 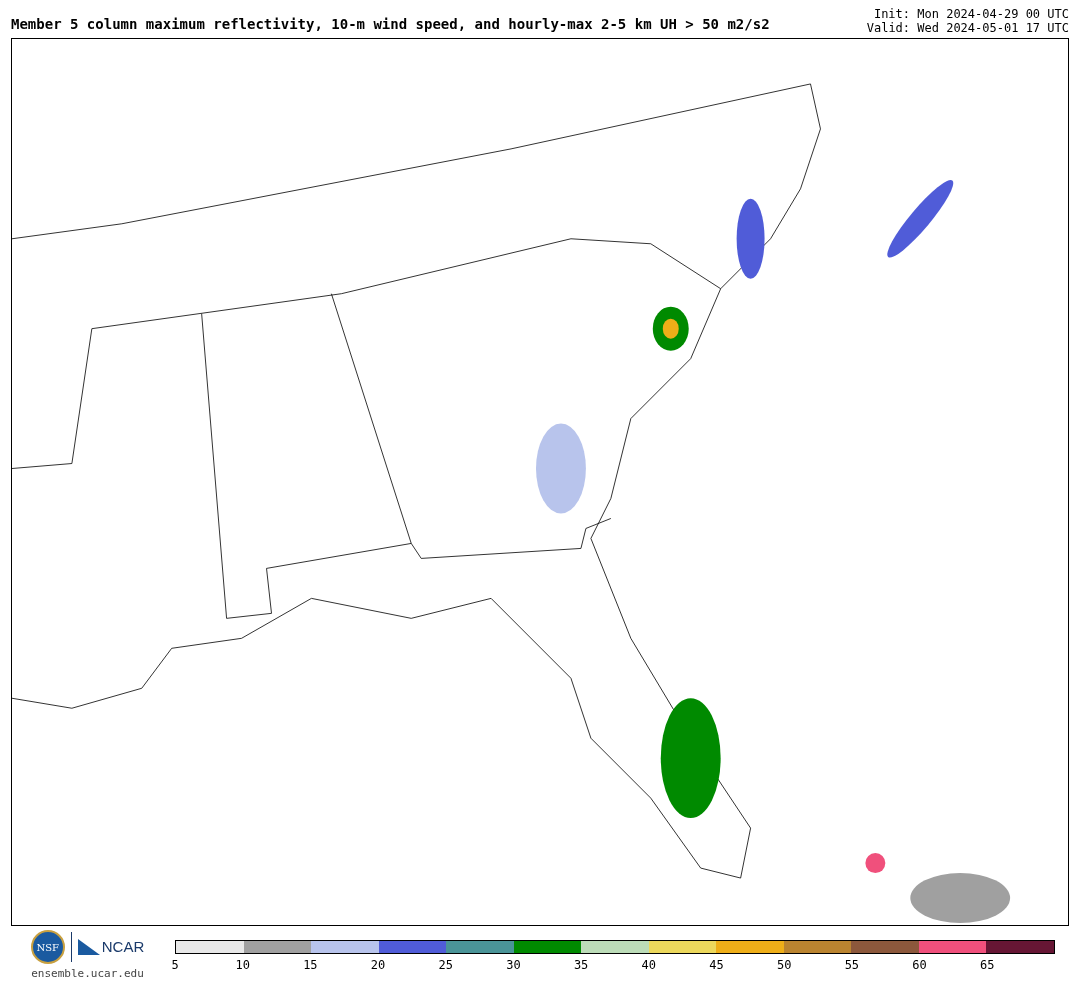 What do you see at coordinates (919, 965) in the screenshot?
I see `colorbar-tick-label: 60` at bounding box center [919, 965].